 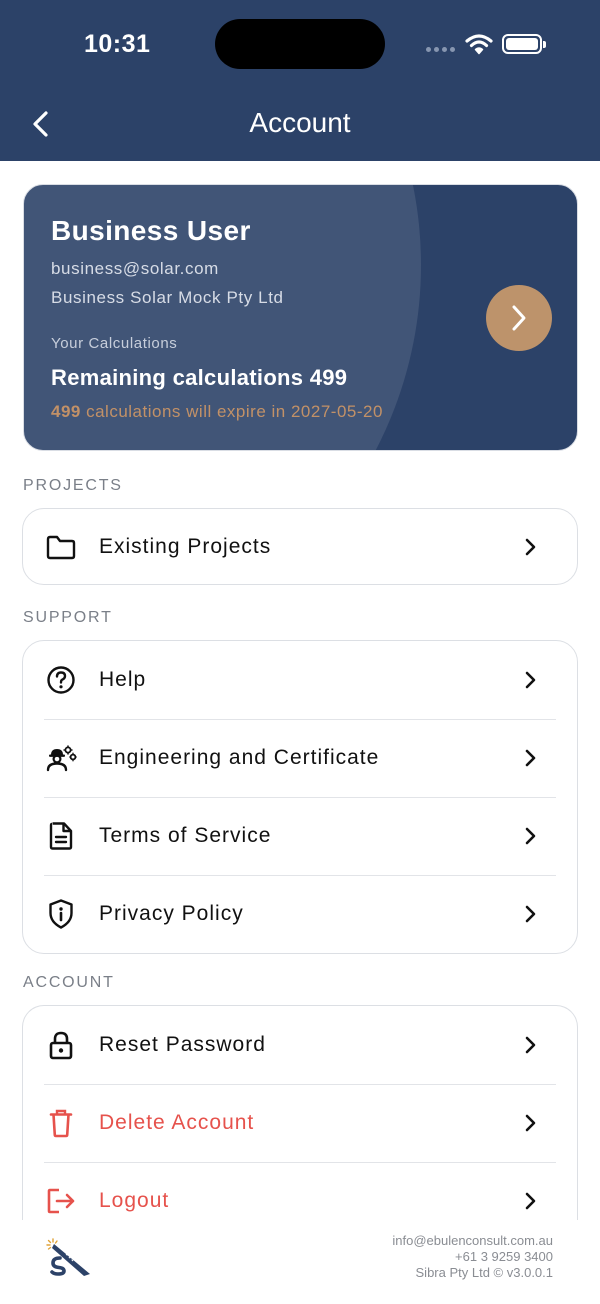 I want to click on projects-group: Existing Projects, so click(x=300, y=546).